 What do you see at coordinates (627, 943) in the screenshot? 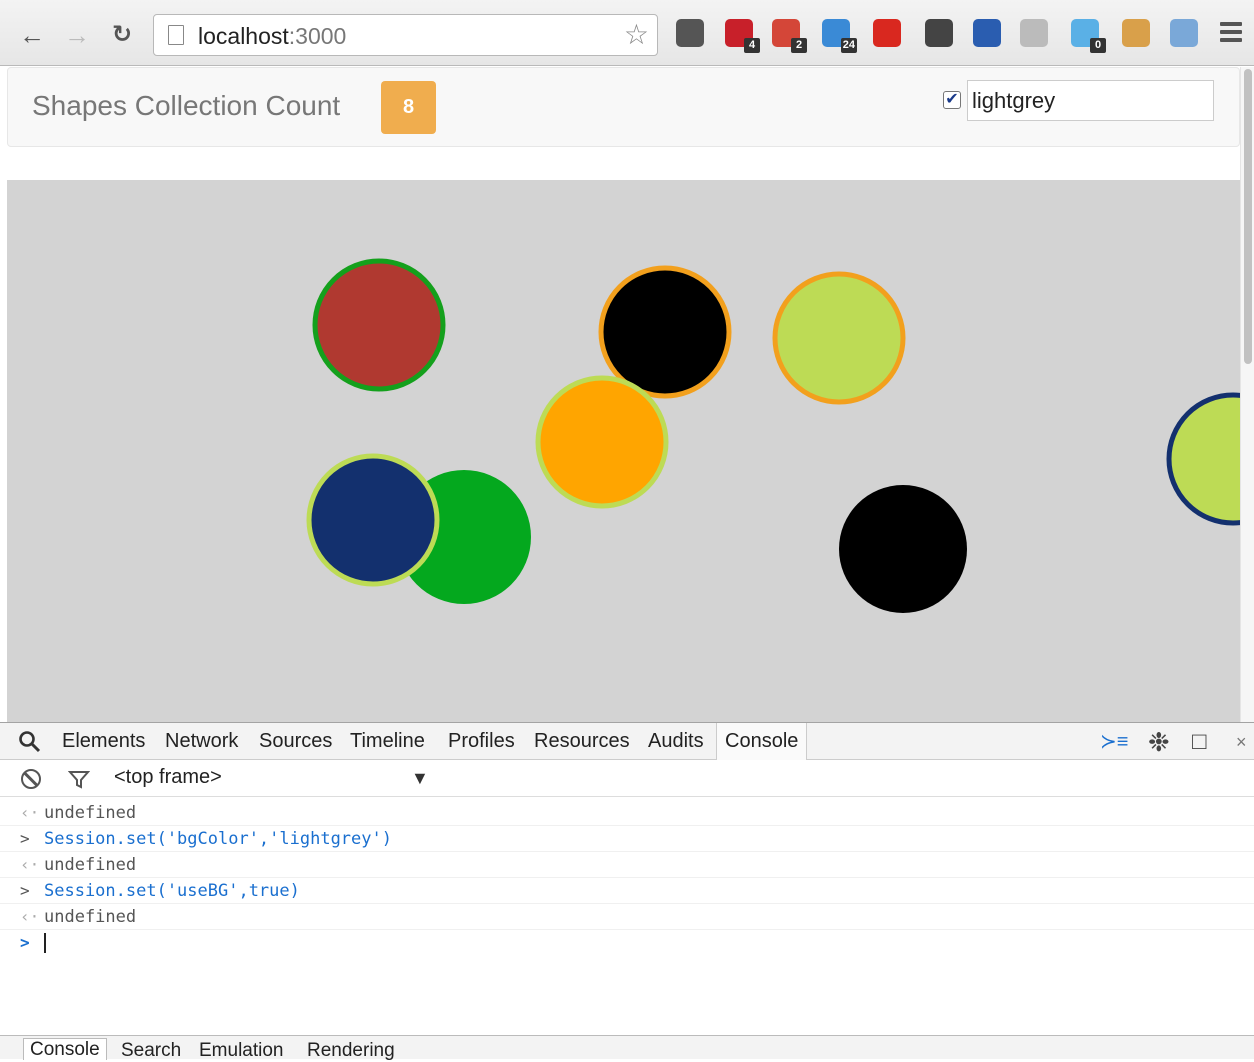
I see `console-prompt: >` at bounding box center [627, 943].